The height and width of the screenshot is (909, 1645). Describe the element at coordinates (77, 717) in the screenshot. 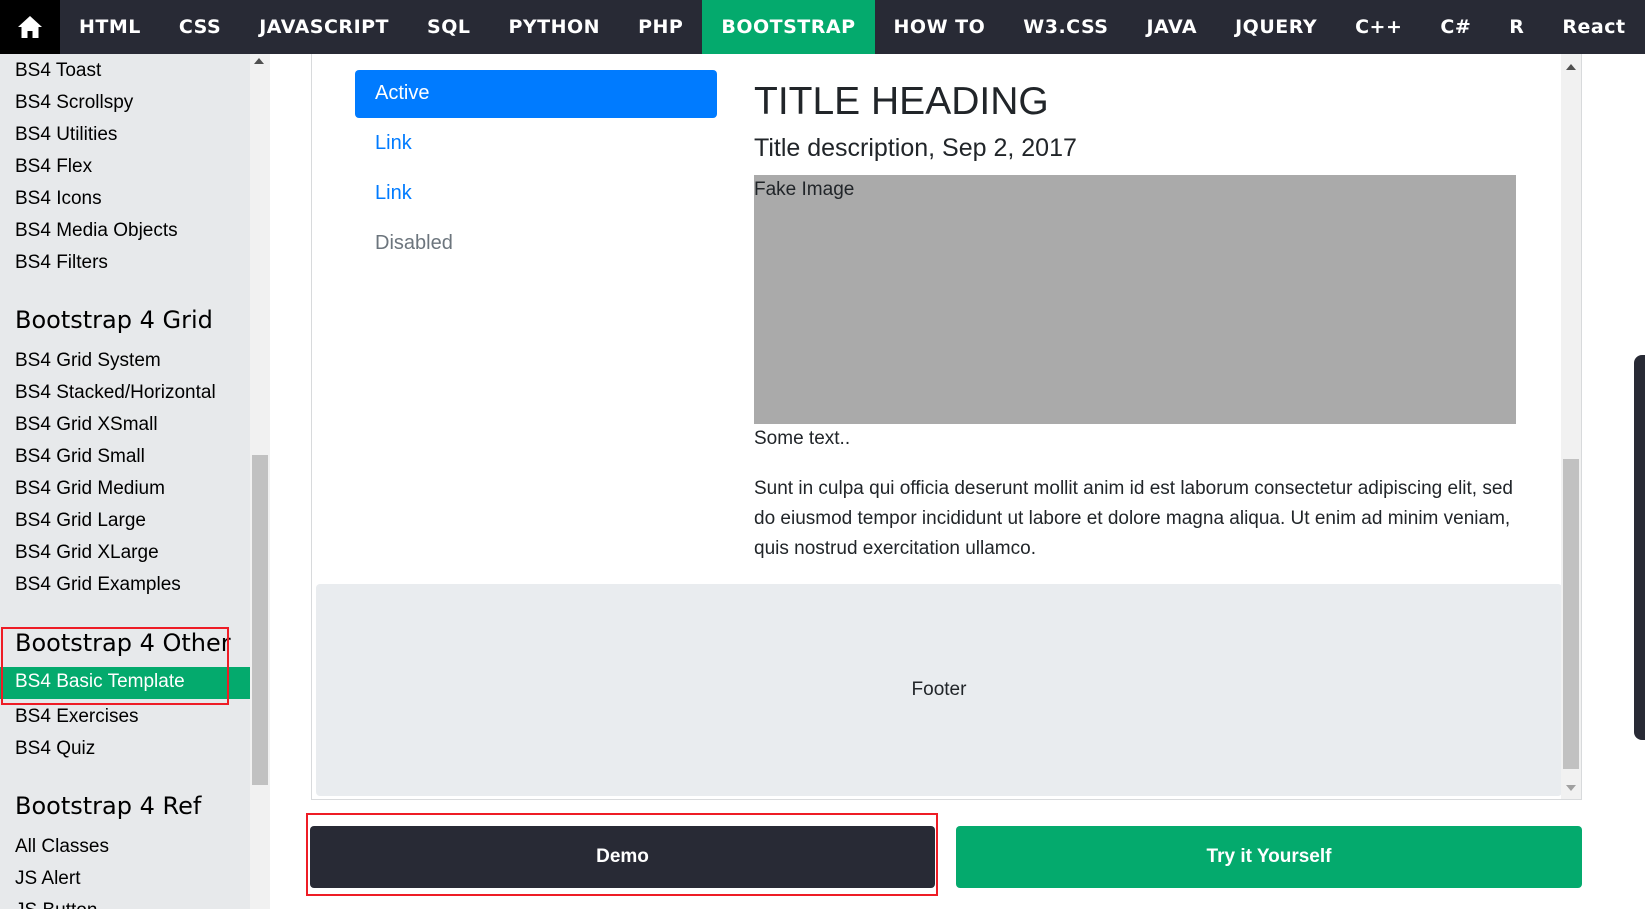

I see `sidebar-item-bs4-exercises: BS4 Exercises` at that location.